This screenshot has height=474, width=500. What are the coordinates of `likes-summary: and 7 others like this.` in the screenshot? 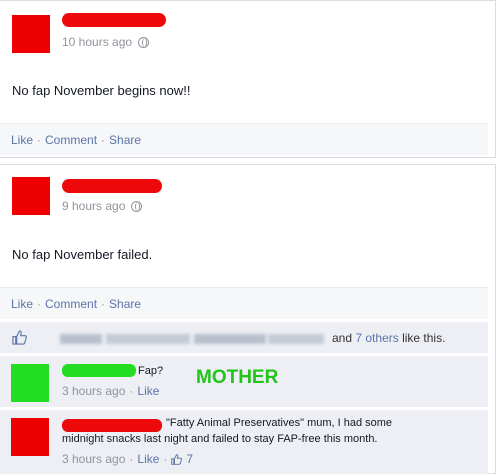 It's located at (244, 337).